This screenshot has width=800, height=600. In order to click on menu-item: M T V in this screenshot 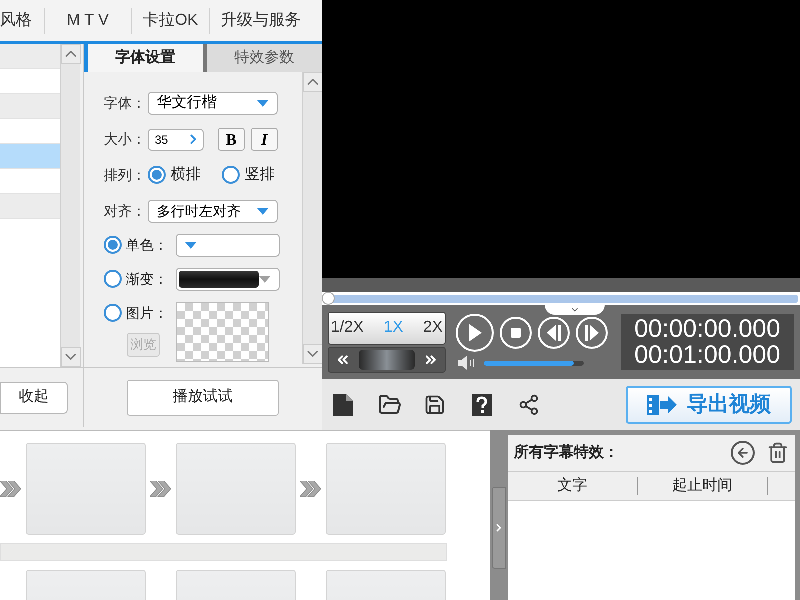, I will do `click(88, 20)`.